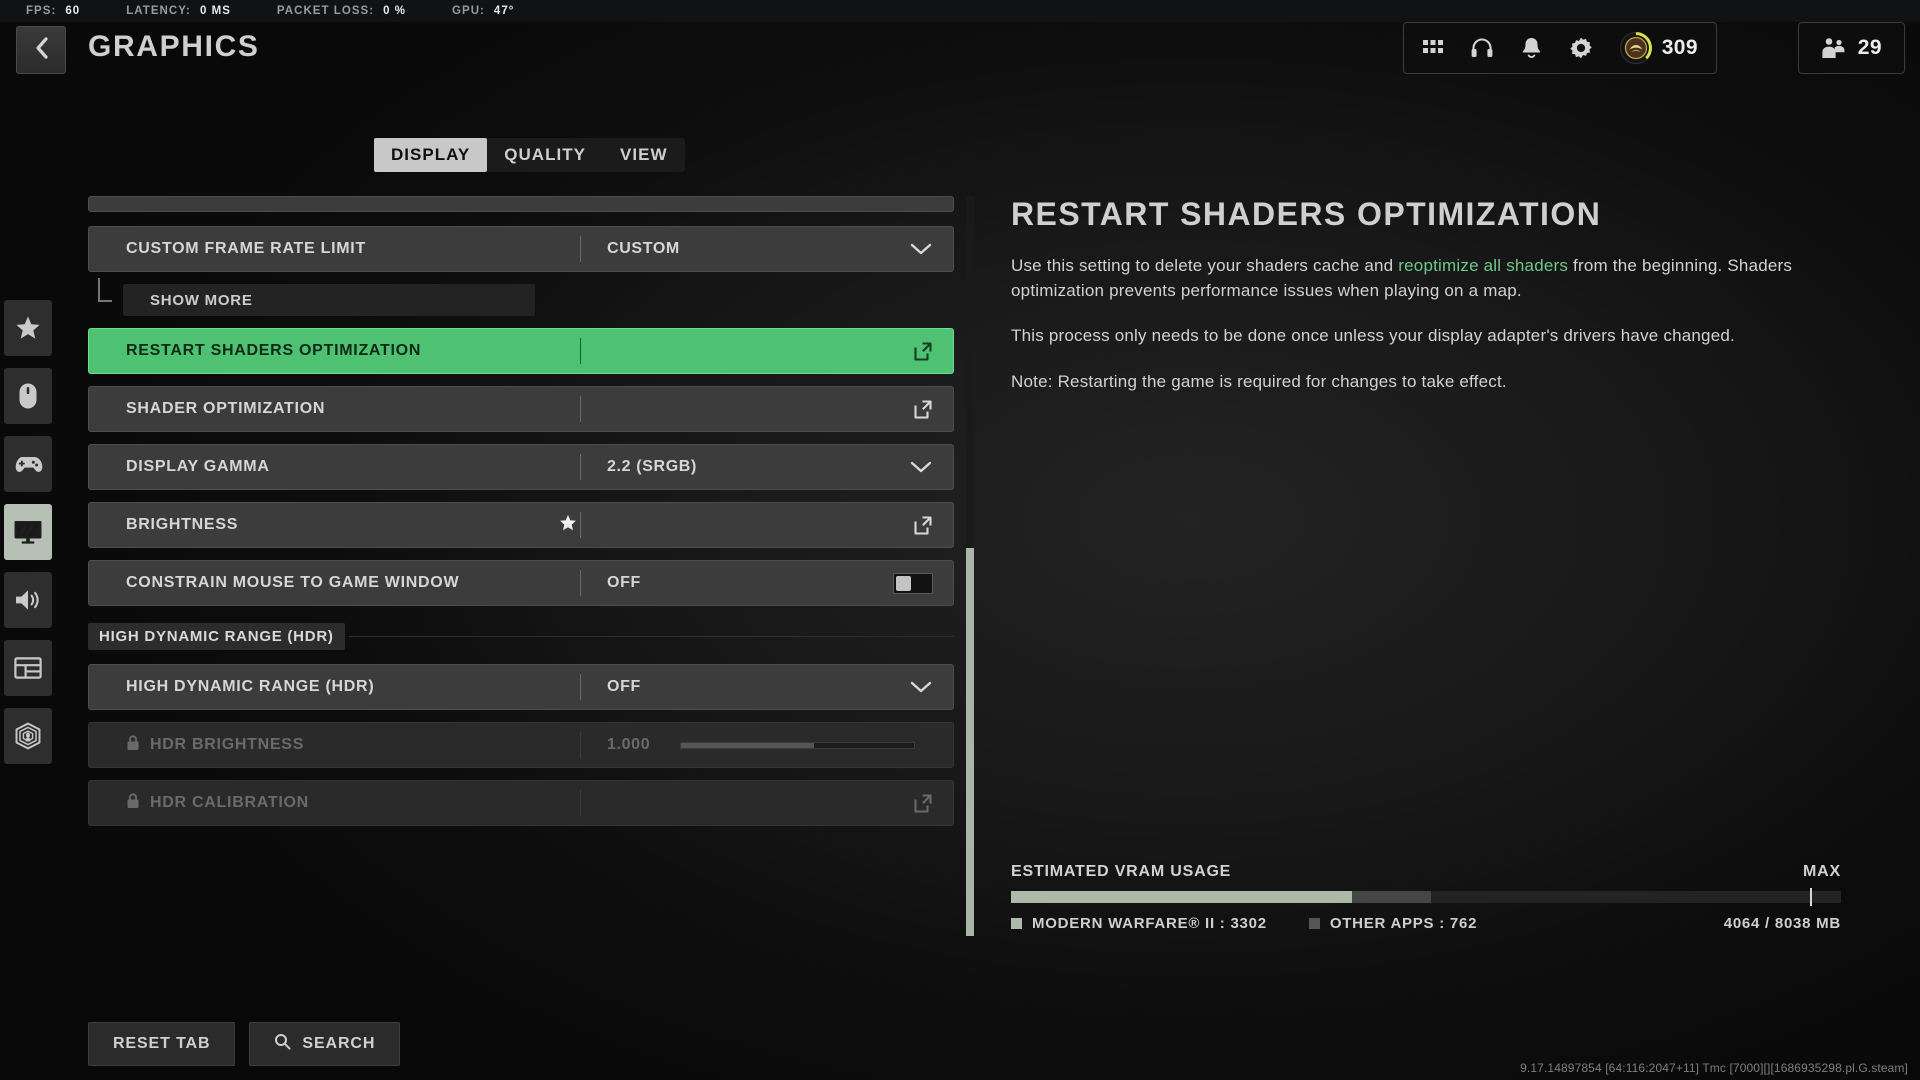  I want to click on perf-stat-label: GPU:, so click(468, 11).